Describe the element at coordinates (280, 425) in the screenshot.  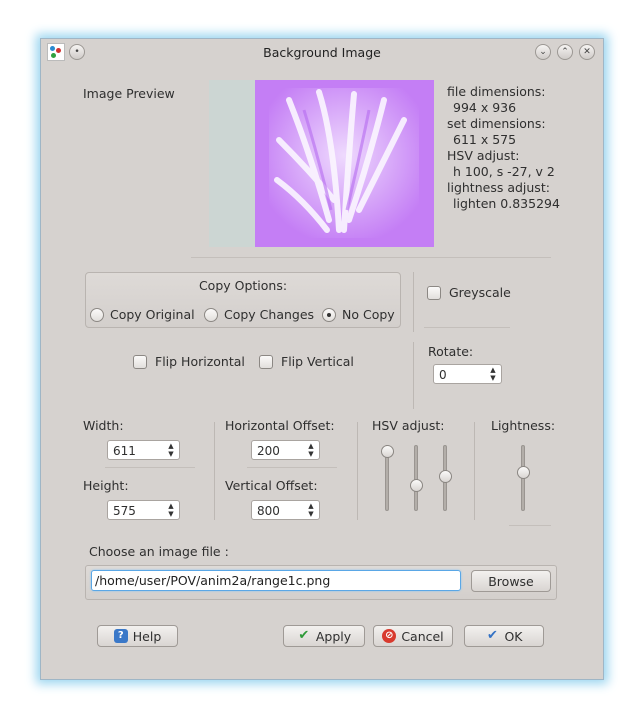
I see `horizontal-offset-label: Horizontal Offset:` at that location.